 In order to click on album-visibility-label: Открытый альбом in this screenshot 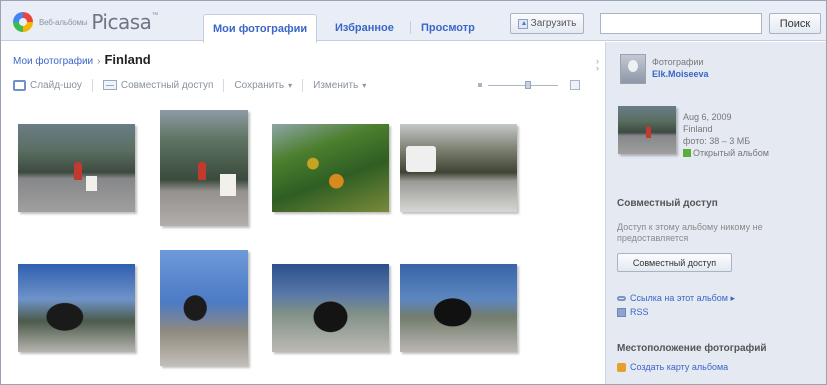, I will do `click(731, 153)`.